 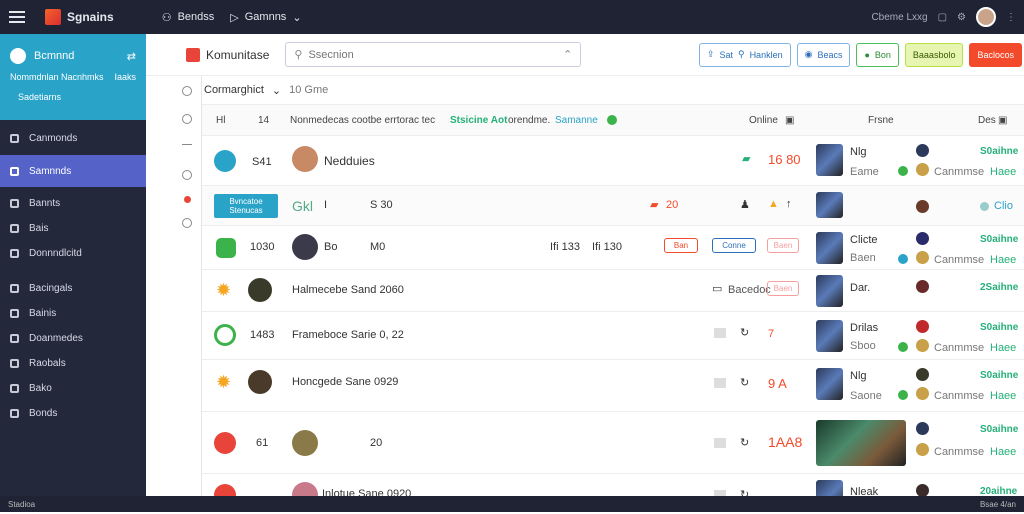 What do you see at coordinates (302, 206) in the screenshot?
I see `row-name: Gkl` at bounding box center [302, 206].